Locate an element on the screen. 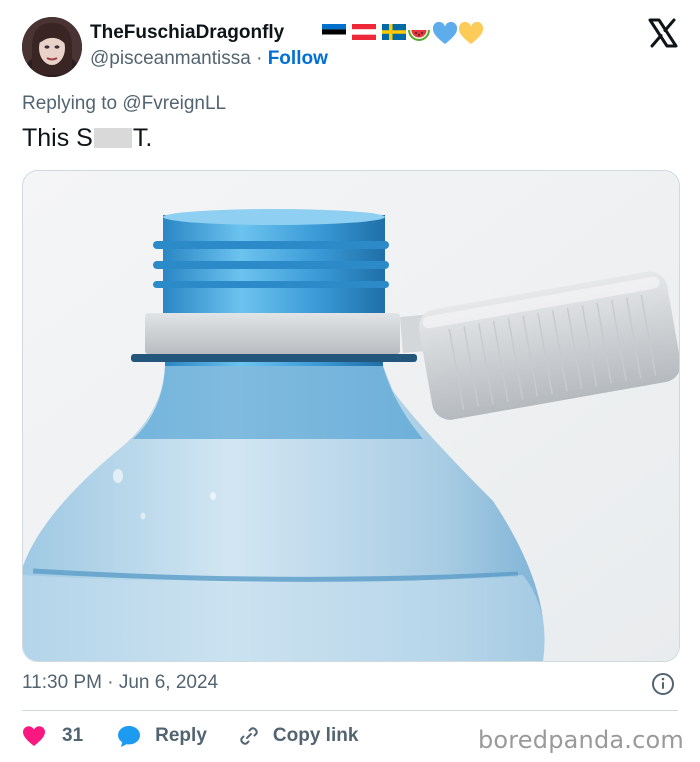 Image resolution: width=700 pixels, height=762 pixels. handle-row: @pisceanmantissa · Follow is located at coordinates (209, 59).